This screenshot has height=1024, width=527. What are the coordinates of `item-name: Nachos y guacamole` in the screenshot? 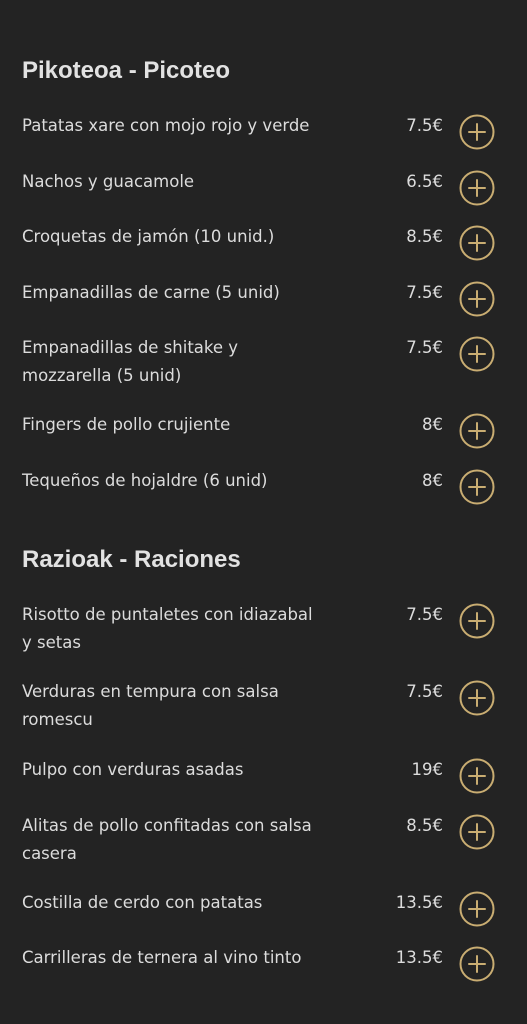 It's located at (108, 181).